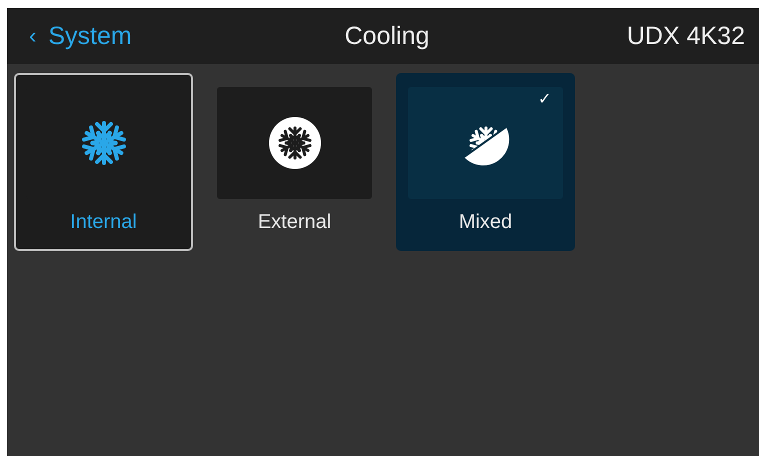 Image resolution: width=759 pixels, height=456 pixels. What do you see at coordinates (685, 36) in the screenshot?
I see `device-name: UDX 4K32` at bounding box center [685, 36].